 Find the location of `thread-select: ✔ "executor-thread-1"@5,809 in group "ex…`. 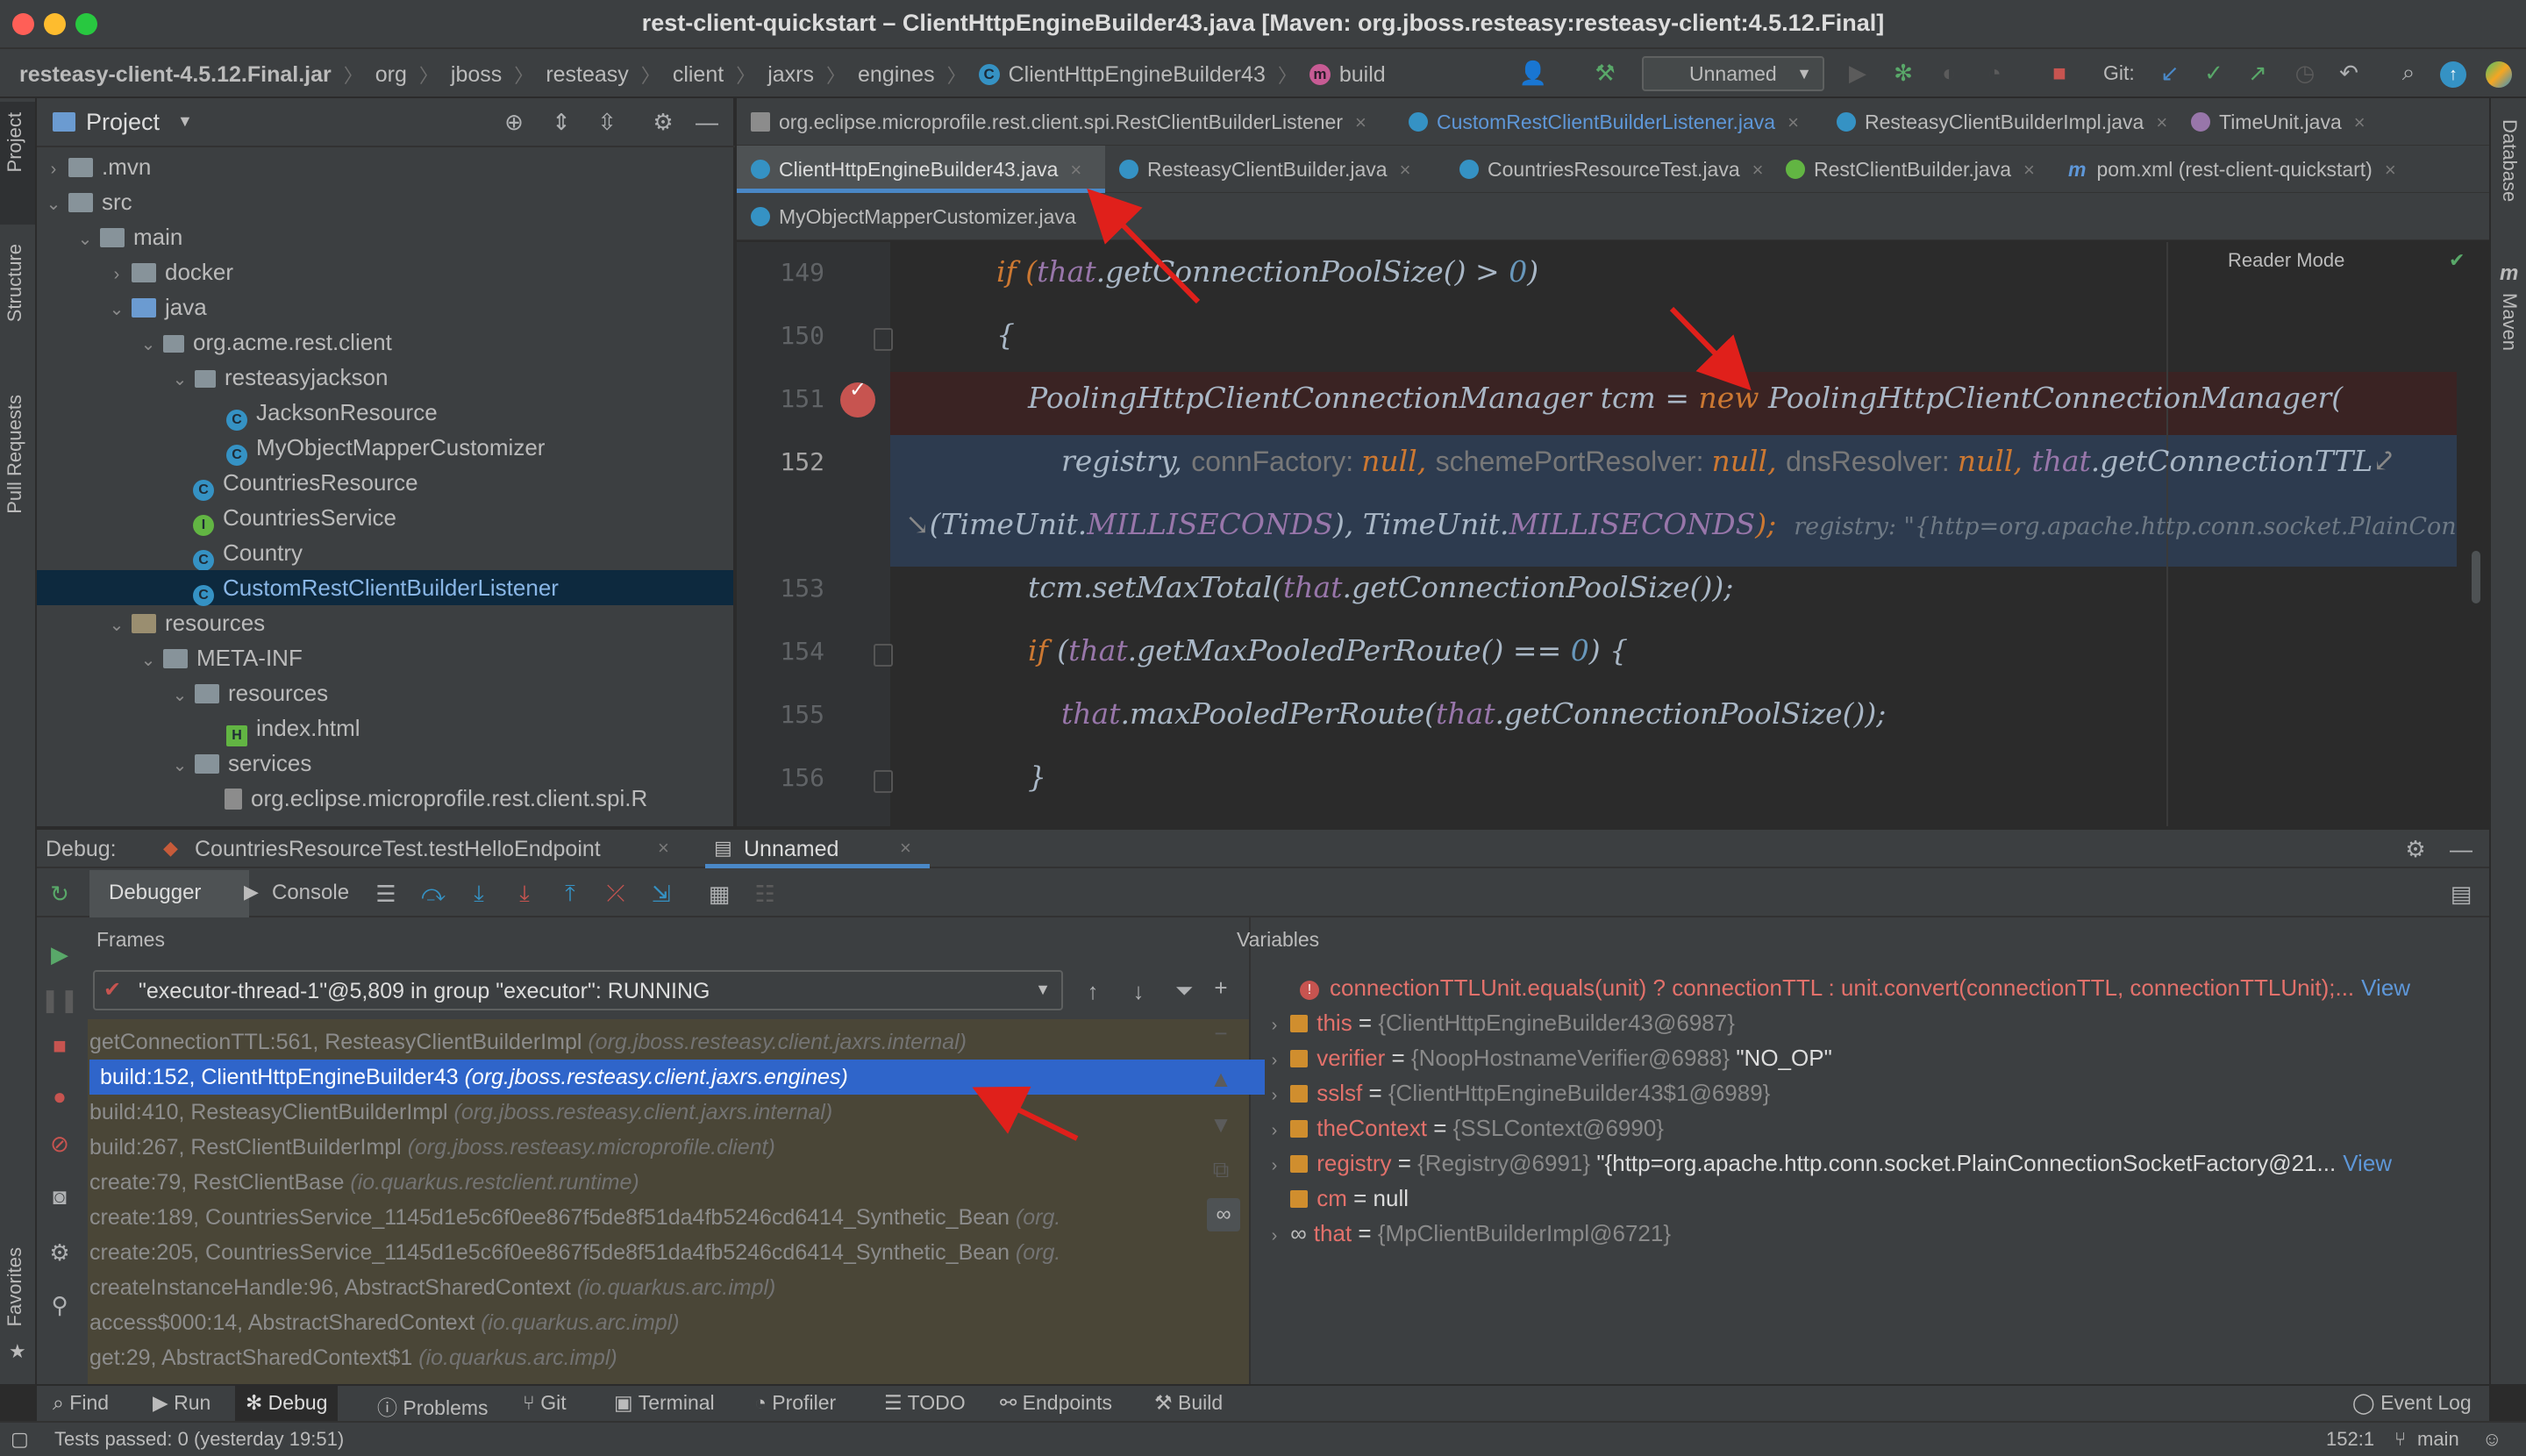

thread-select: ✔ "executor-thread-1"@5,809 in group "ex… is located at coordinates (578, 990).